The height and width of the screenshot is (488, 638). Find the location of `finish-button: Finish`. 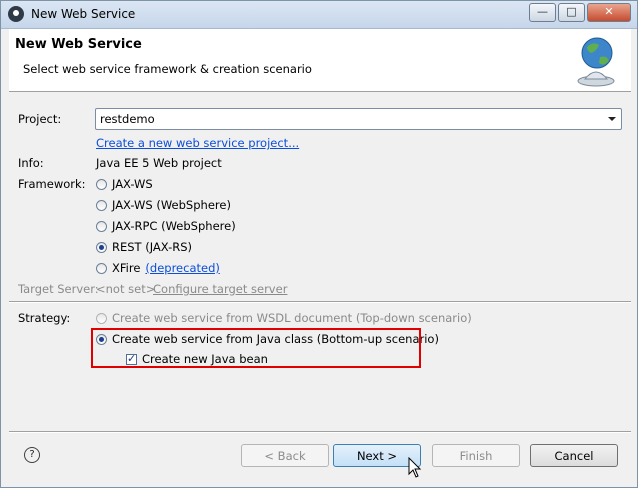

finish-button: Finish is located at coordinates (476, 455).